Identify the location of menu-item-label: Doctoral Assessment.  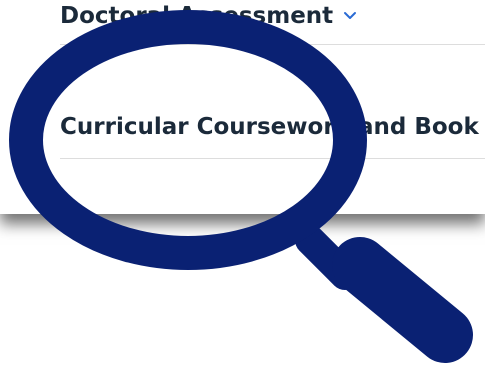
(197, 16).